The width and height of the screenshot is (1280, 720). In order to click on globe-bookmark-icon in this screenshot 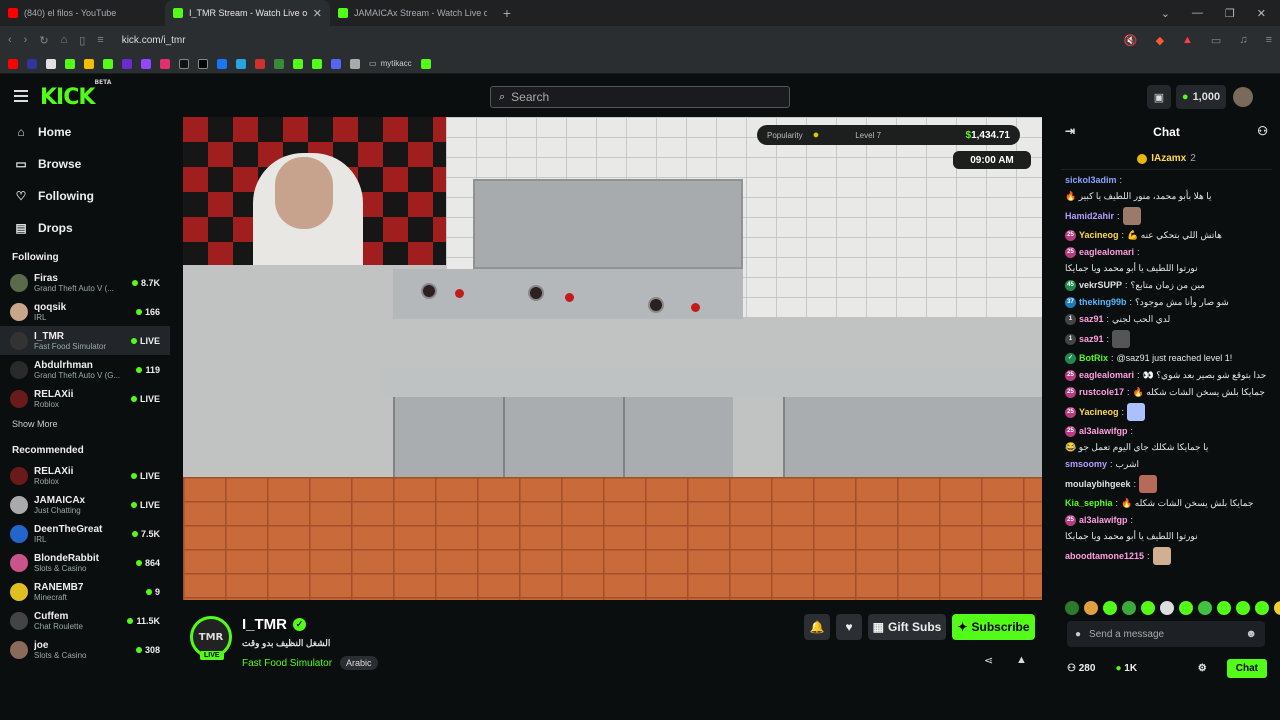, I will do `click(355, 63)`.